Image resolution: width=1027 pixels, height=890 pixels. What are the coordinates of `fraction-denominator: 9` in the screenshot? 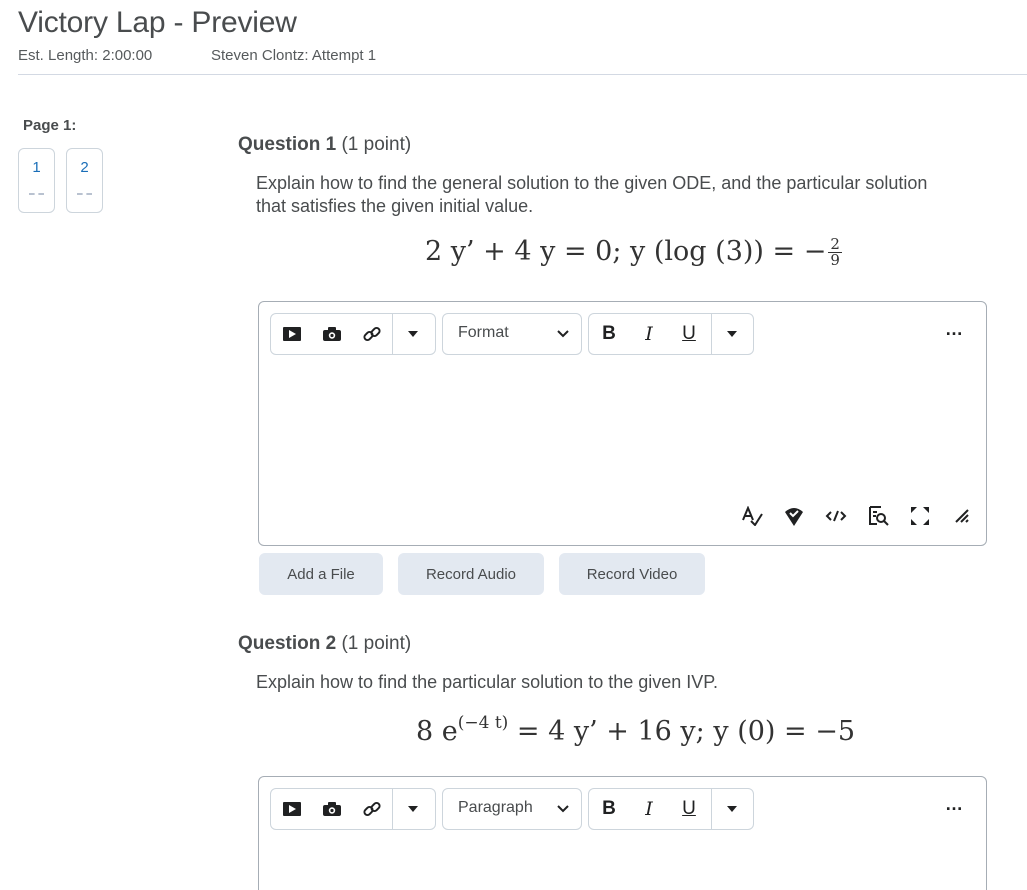 It's located at (835, 260).